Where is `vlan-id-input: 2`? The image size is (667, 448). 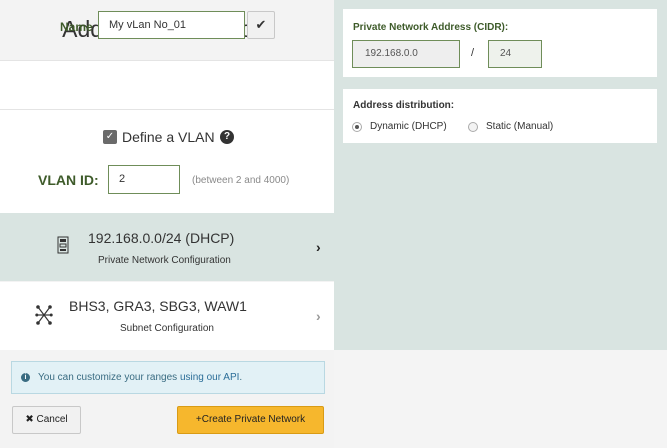
vlan-id-input: 2 is located at coordinates (144, 179).